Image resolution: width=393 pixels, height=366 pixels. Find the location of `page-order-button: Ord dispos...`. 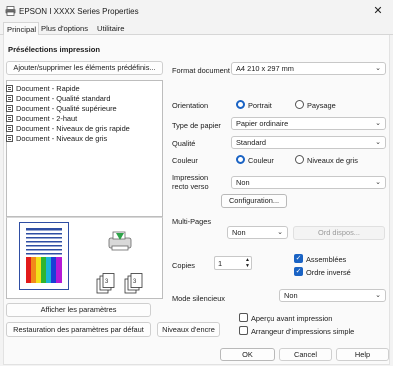

page-order-button: Ord dispos... is located at coordinates (339, 233).